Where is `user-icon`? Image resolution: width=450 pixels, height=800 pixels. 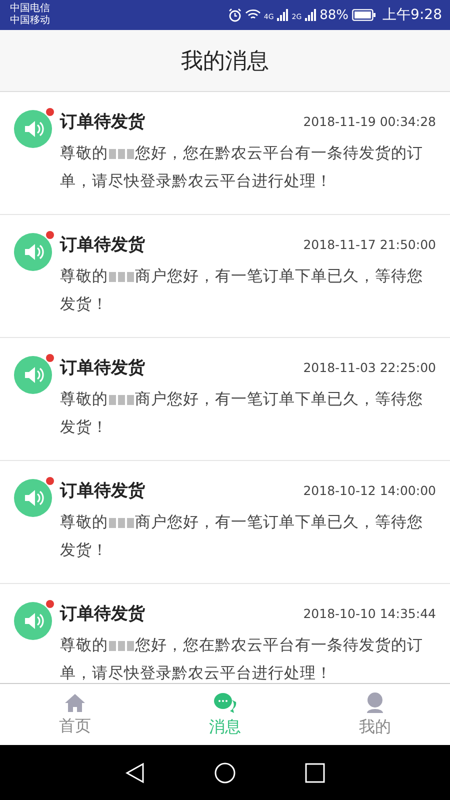 user-icon is located at coordinates (375, 703).